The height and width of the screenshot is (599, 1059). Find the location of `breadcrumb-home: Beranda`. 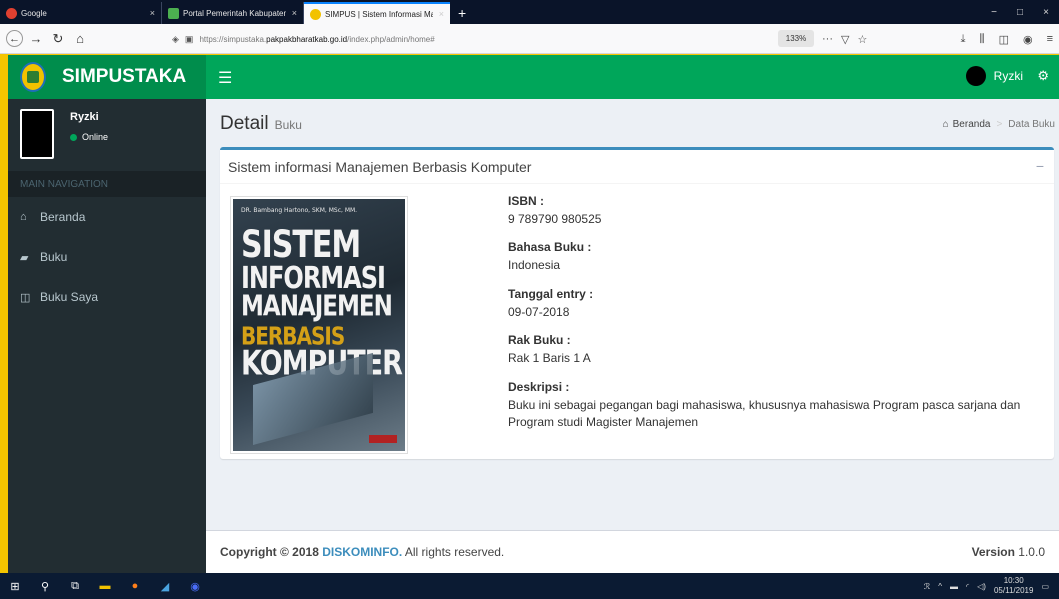

breadcrumb-home: Beranda is located at coordinates (972, 124).